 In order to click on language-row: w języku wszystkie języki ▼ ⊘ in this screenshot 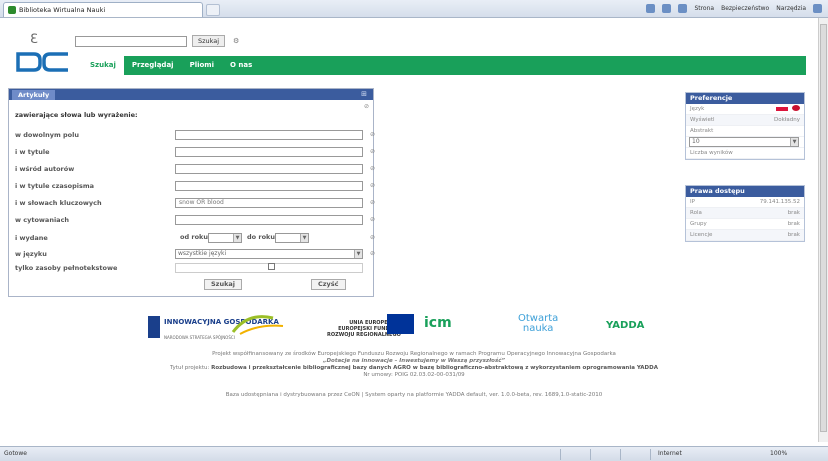, I will do `click(195, 255)`.